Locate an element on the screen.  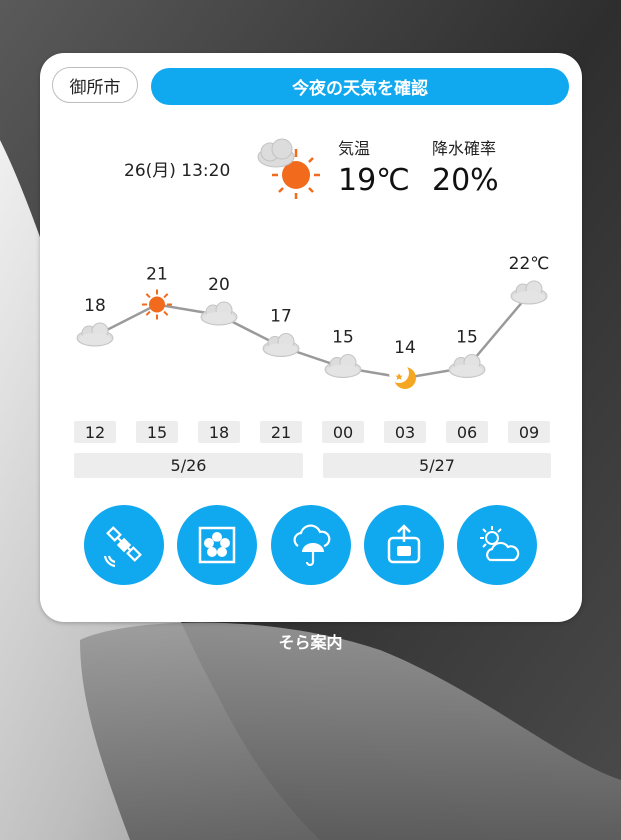
date-label-2: 5/27 is located at coordinates (437, 465).